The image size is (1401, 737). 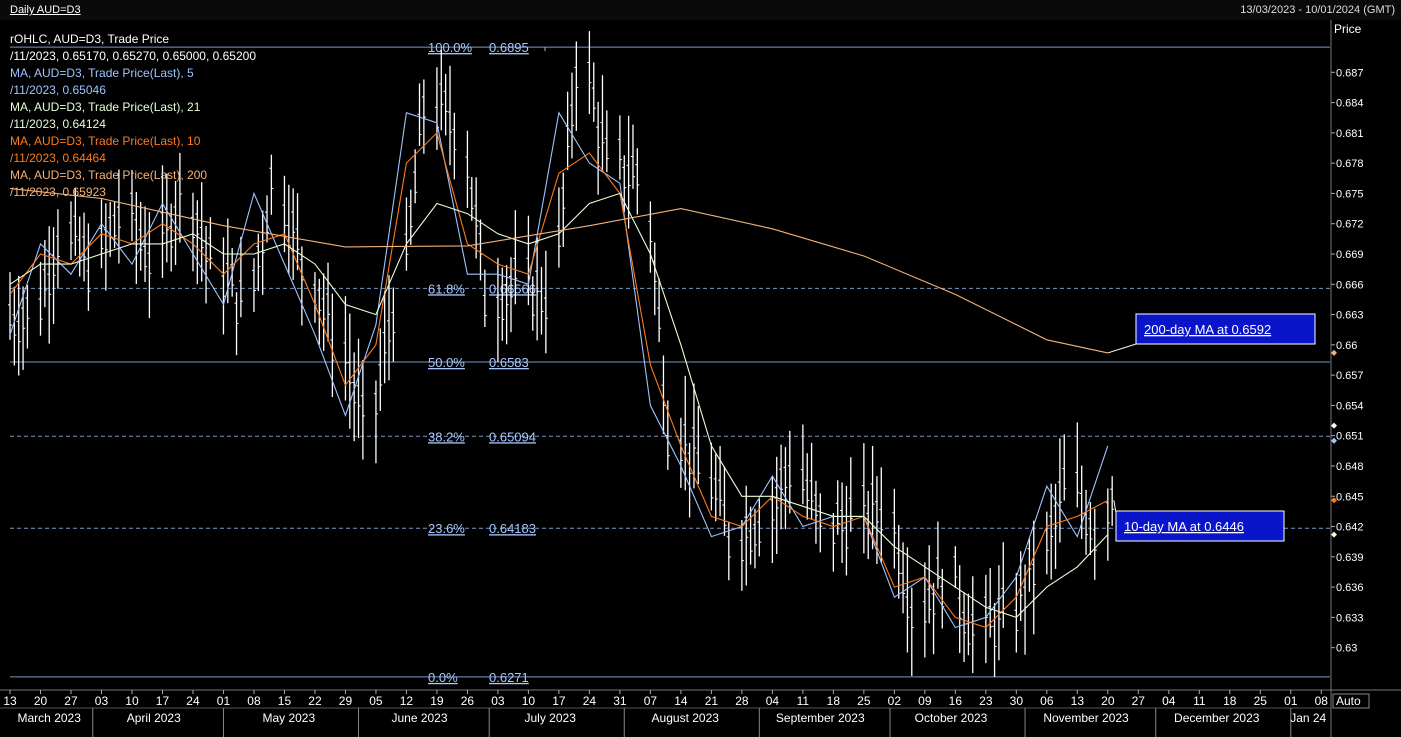 What do you see at coordinates (1346, 346) in the screenshot?
I see `y-tick-label: 0.66` at bounding box center [1346, 346].